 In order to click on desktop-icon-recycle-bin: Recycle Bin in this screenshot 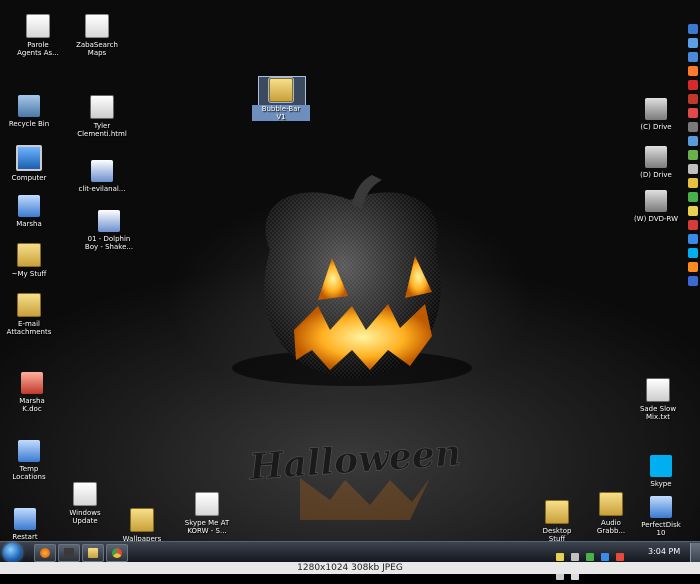, I will do `click(29, 111)`.